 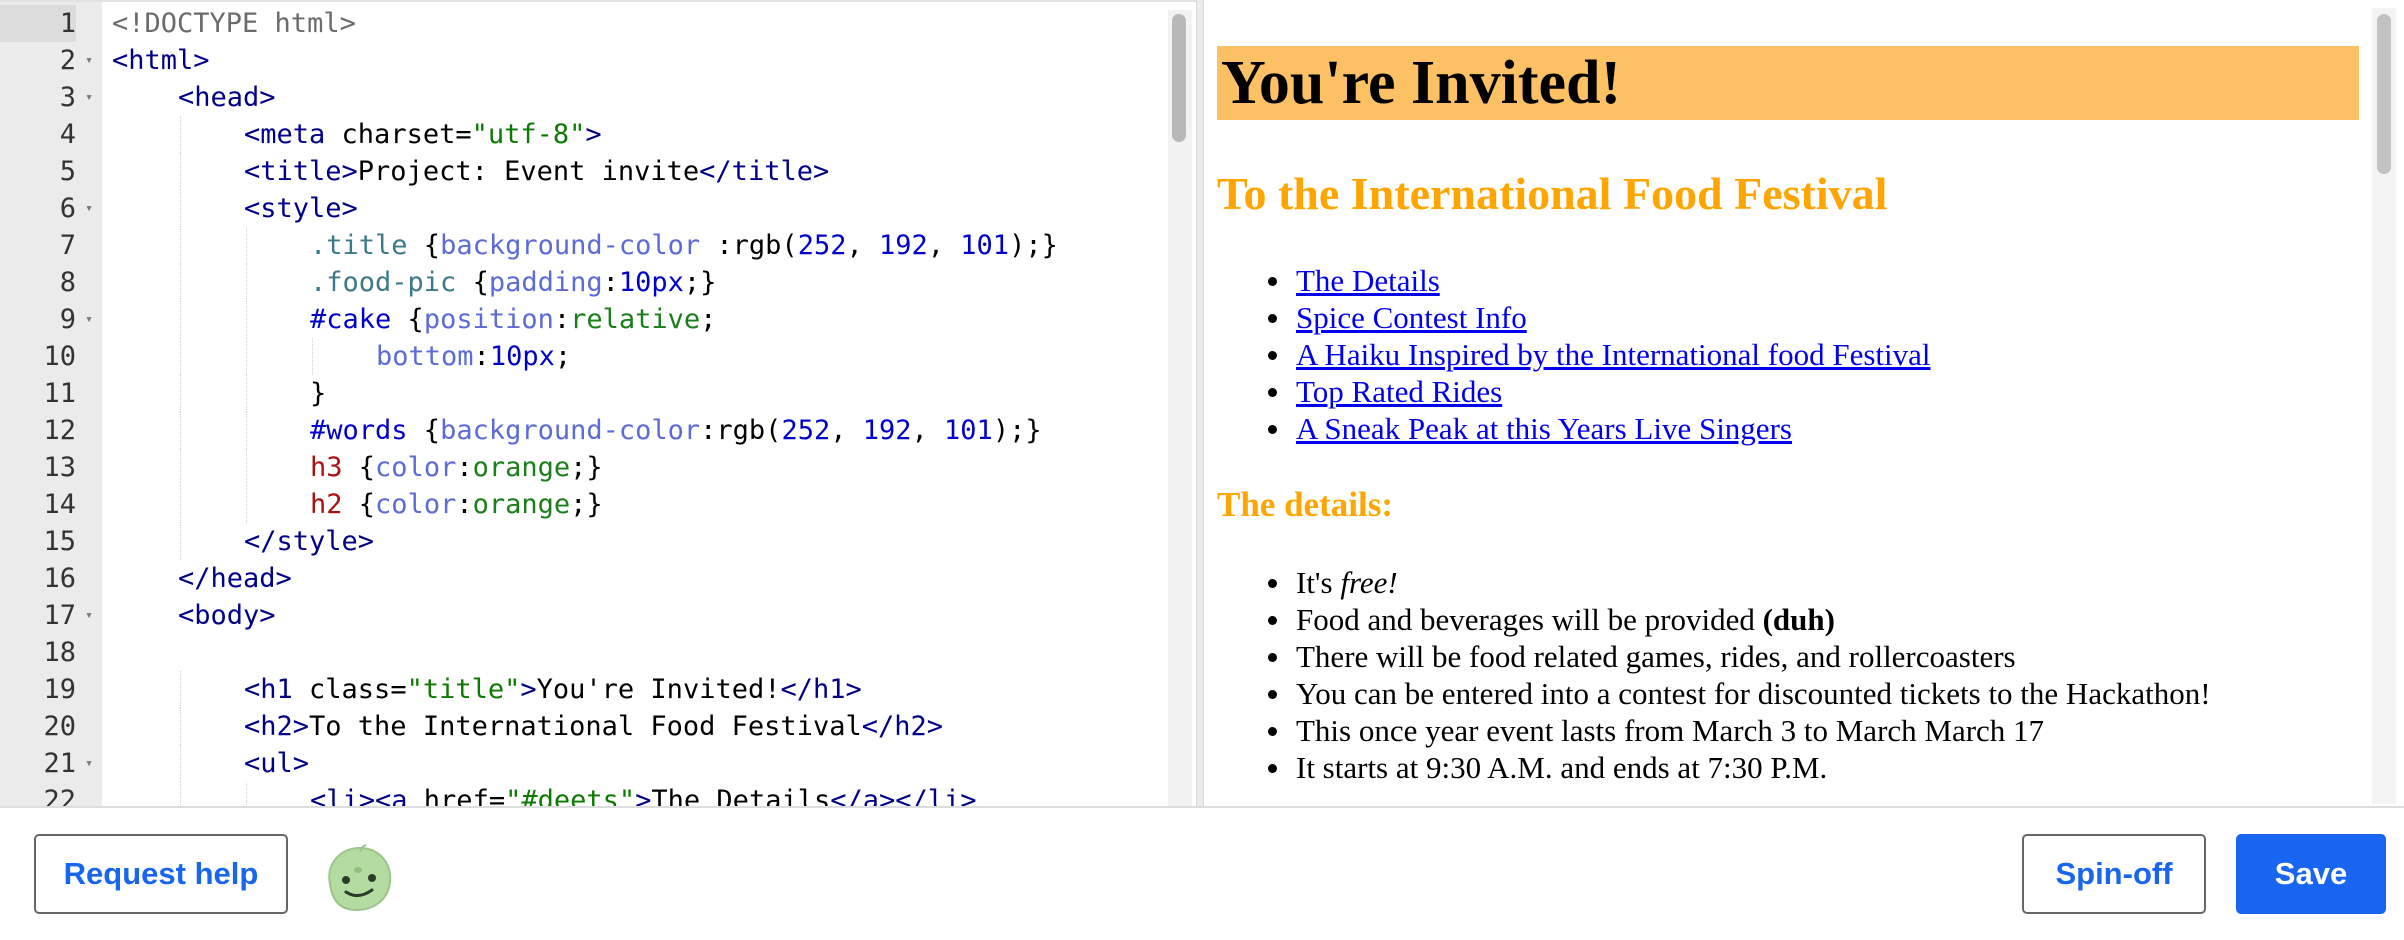 What do you see at coordinates (423, 134) in the screenshot?
I see `code-text: <meta charset="utf-8">` at bounding box center [423, 134].